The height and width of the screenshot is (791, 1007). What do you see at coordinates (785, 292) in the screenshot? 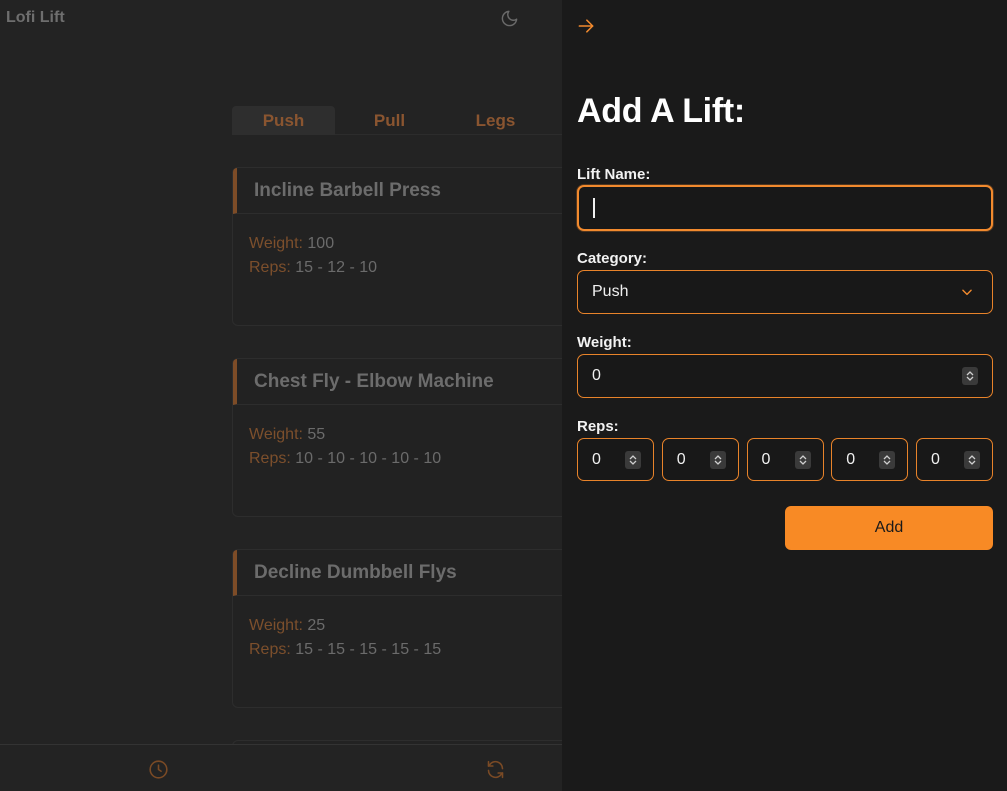
I see `category-select: Push` at bounding box center [785, 292].